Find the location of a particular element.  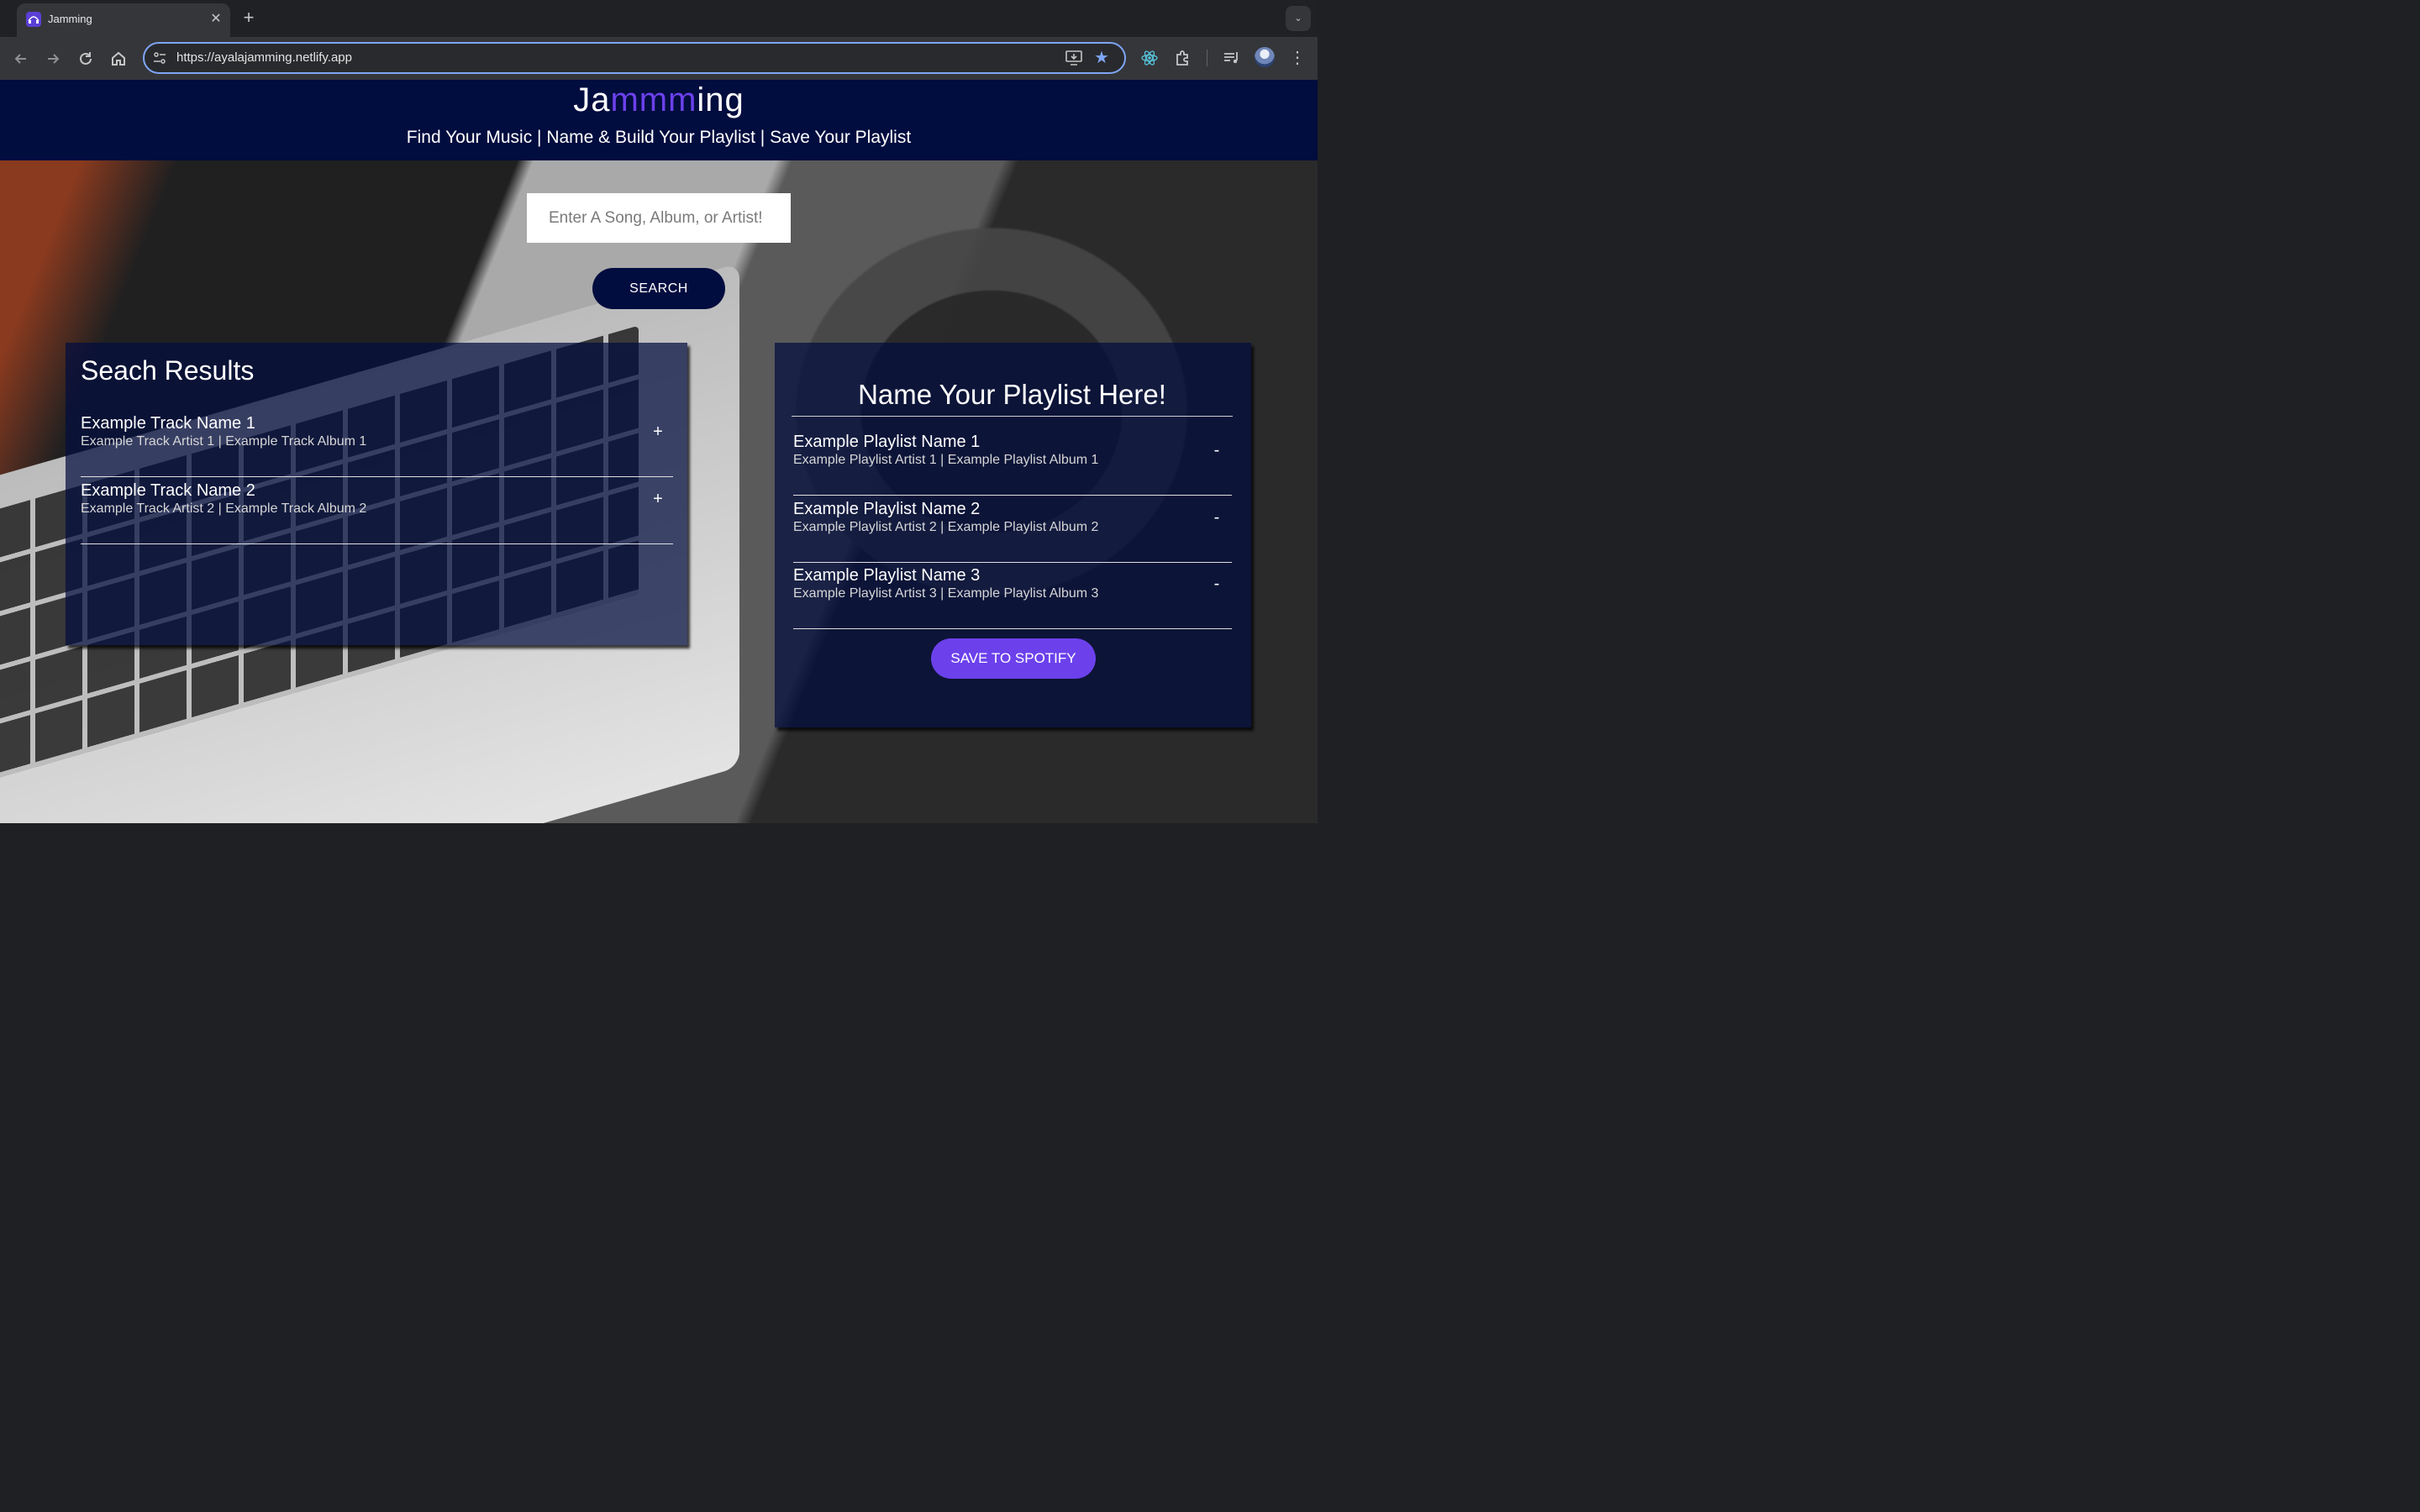

browser-tab: Jamming ✕ is located at coordinates (124, 20).